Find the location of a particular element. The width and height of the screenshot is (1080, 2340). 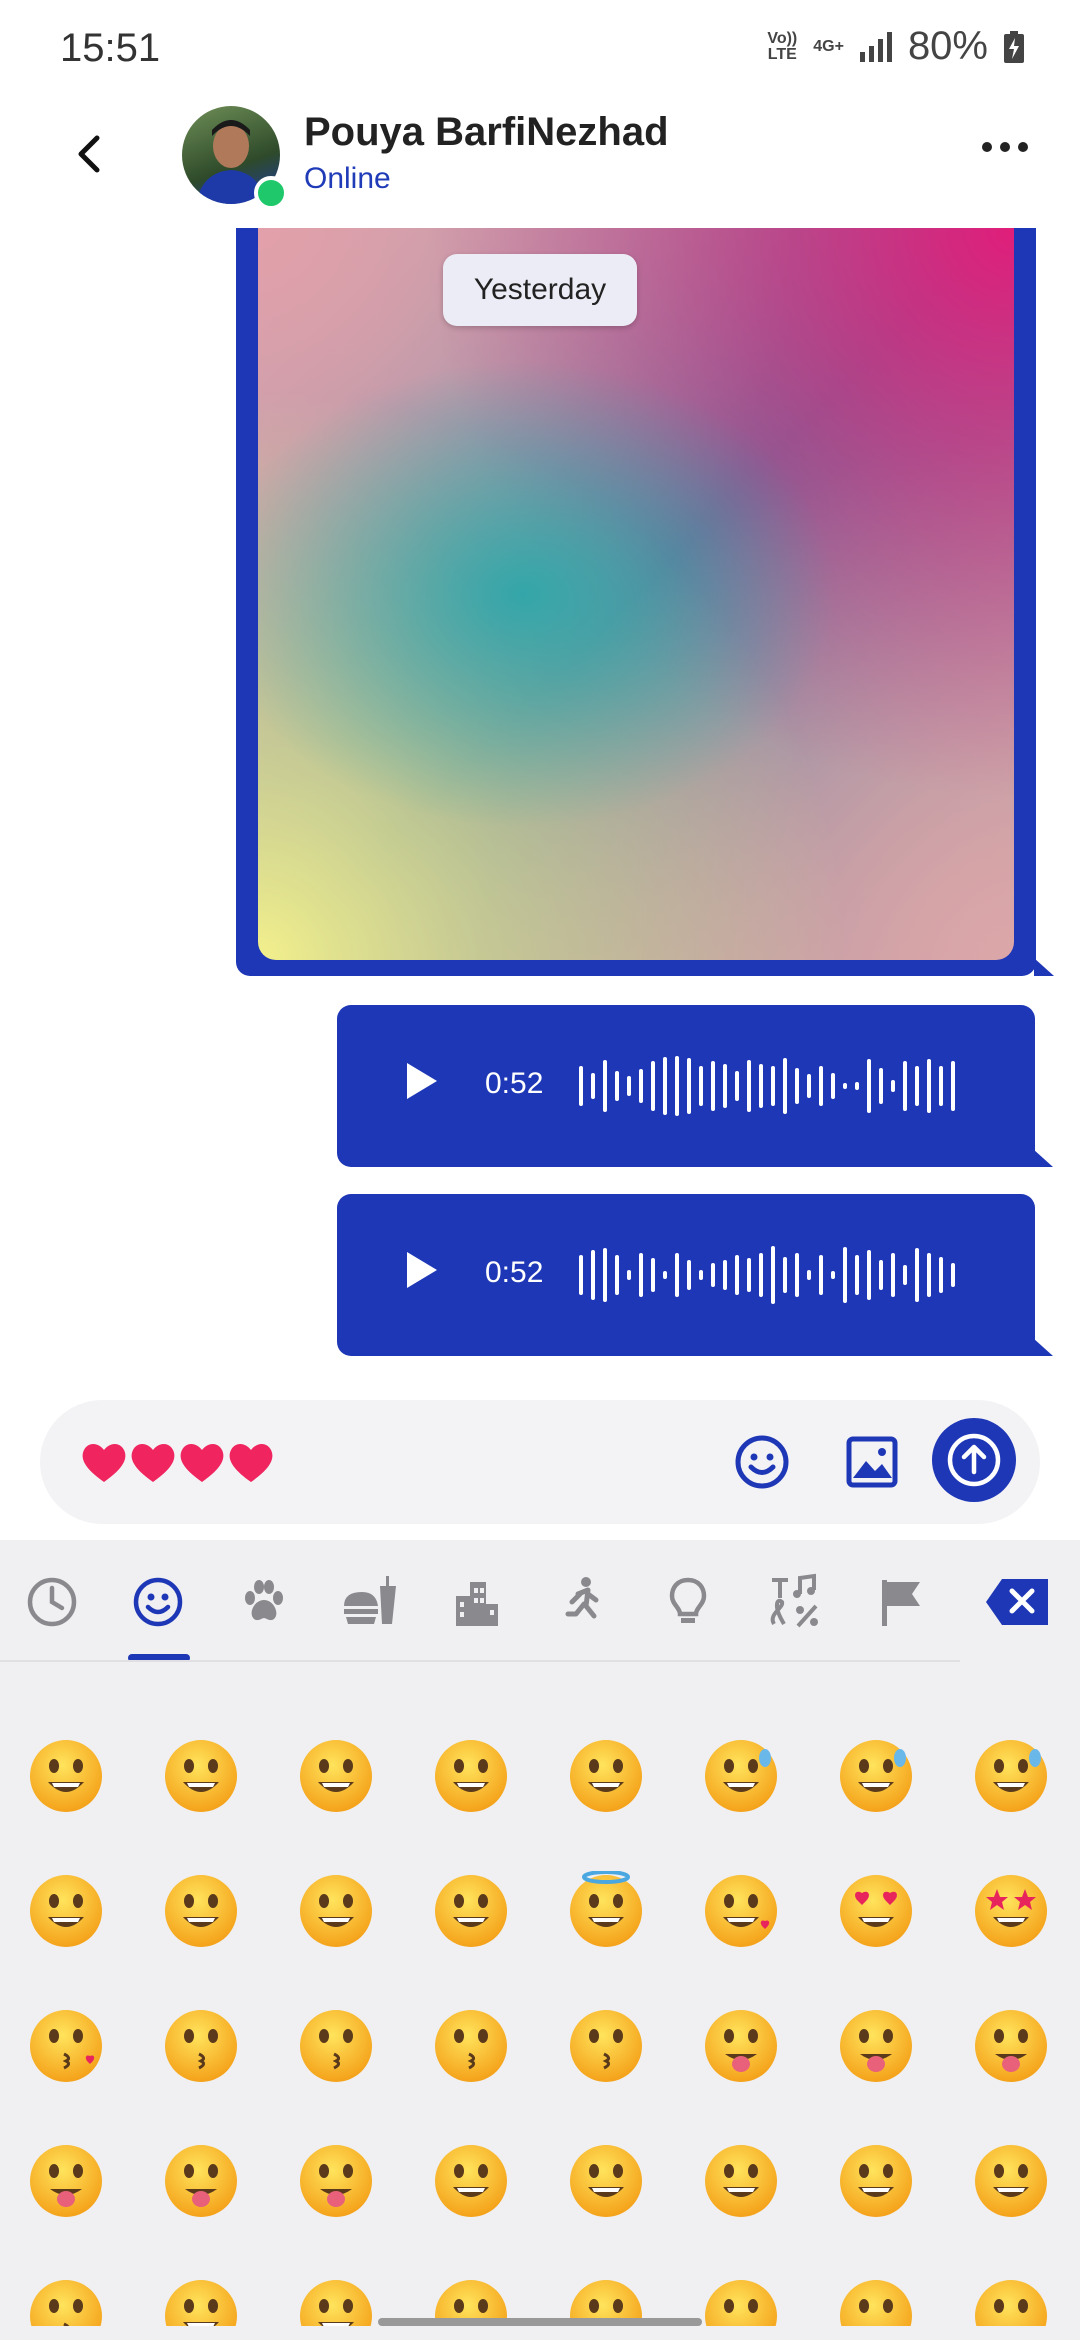

emoji-yum is located at coordinates (741, 2046).